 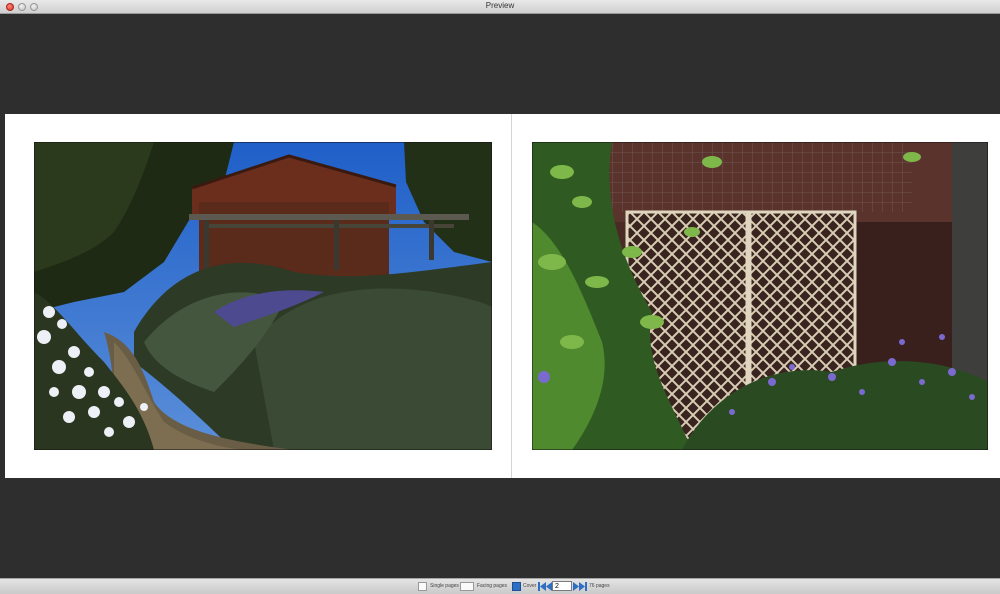 I want to click on first-page-icon, so click(x=542, y=586).